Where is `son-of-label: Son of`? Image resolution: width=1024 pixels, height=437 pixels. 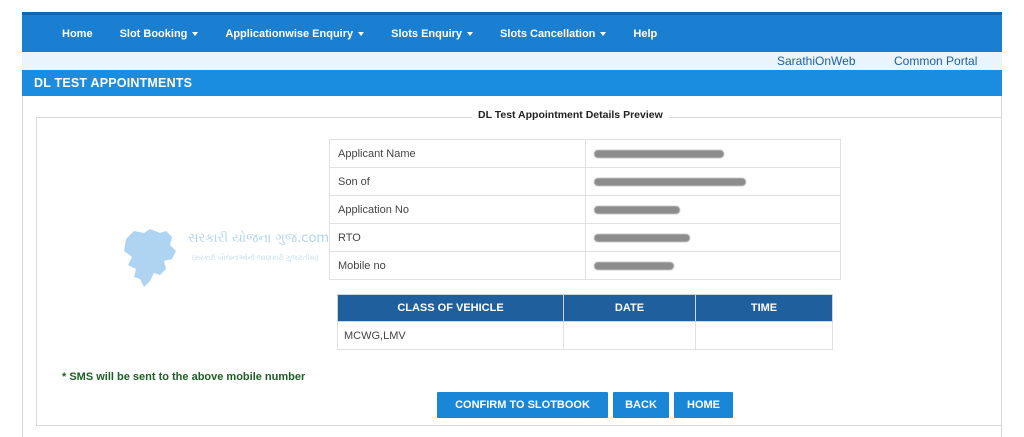
son-of-label: Son of is located at coordinates (457, 181).